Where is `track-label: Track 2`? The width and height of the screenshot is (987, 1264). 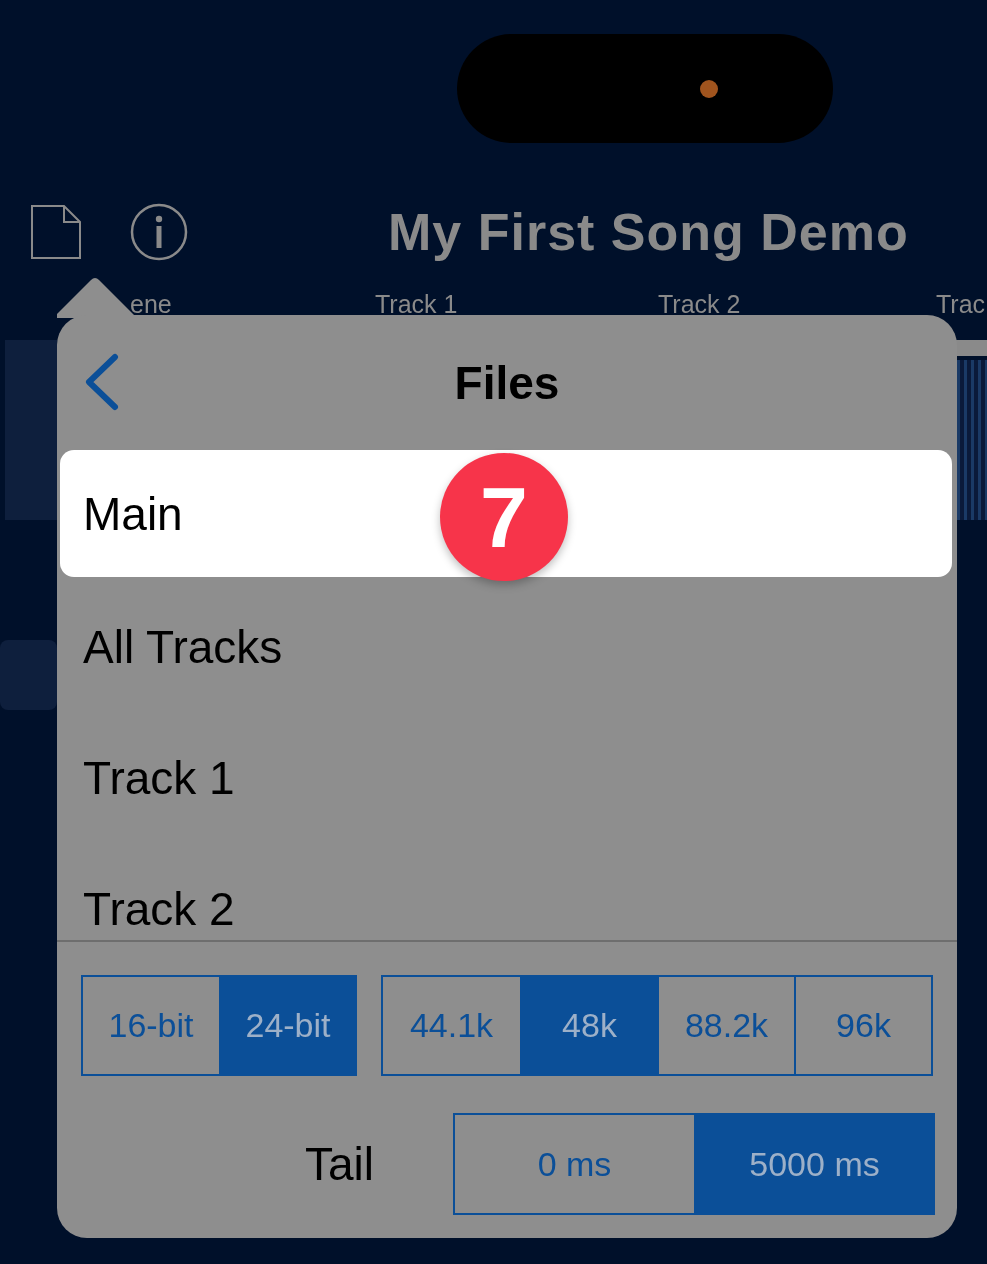
track-label: Track 2 is located at coordinates (797, 304).